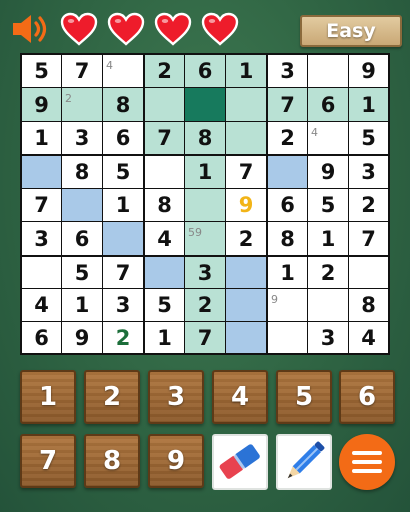 The width and height of the screenshot is (410, 512). What do you see at coordinates (176, 397) in the screenshot?
I see `number-pad-key: 3` at bounding box center [176, 397].